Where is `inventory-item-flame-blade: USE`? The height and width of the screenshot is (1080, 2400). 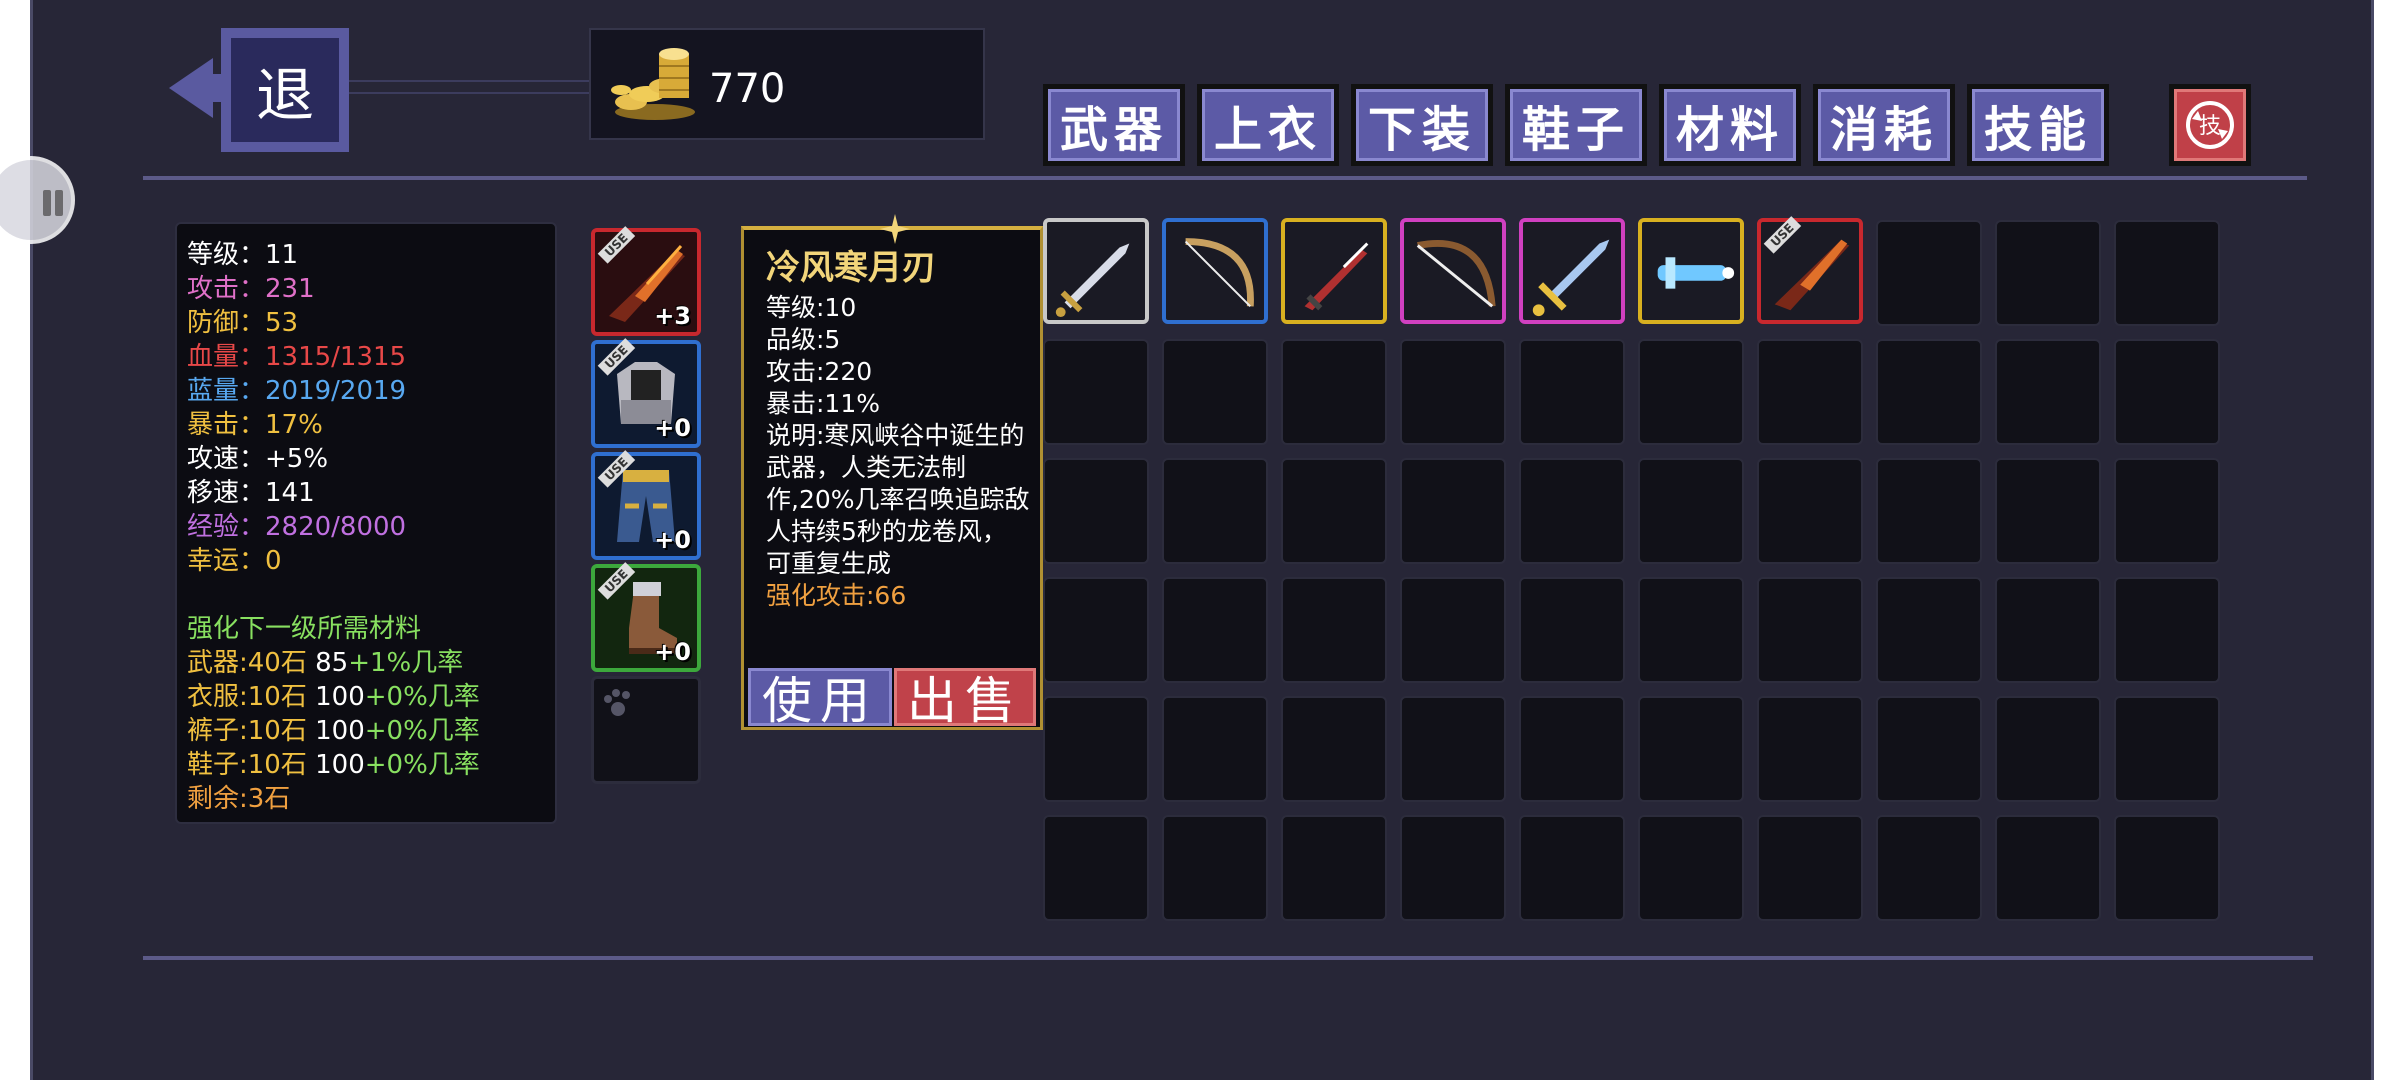 inventory-item-flame-blade: USE is located at coordinates (1810, 270).